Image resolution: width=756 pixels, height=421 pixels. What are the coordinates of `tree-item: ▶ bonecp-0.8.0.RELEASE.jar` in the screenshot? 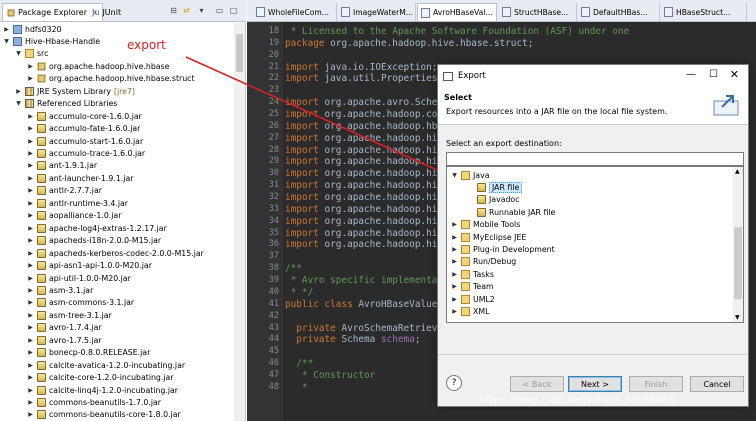 It's located at (88, 353).